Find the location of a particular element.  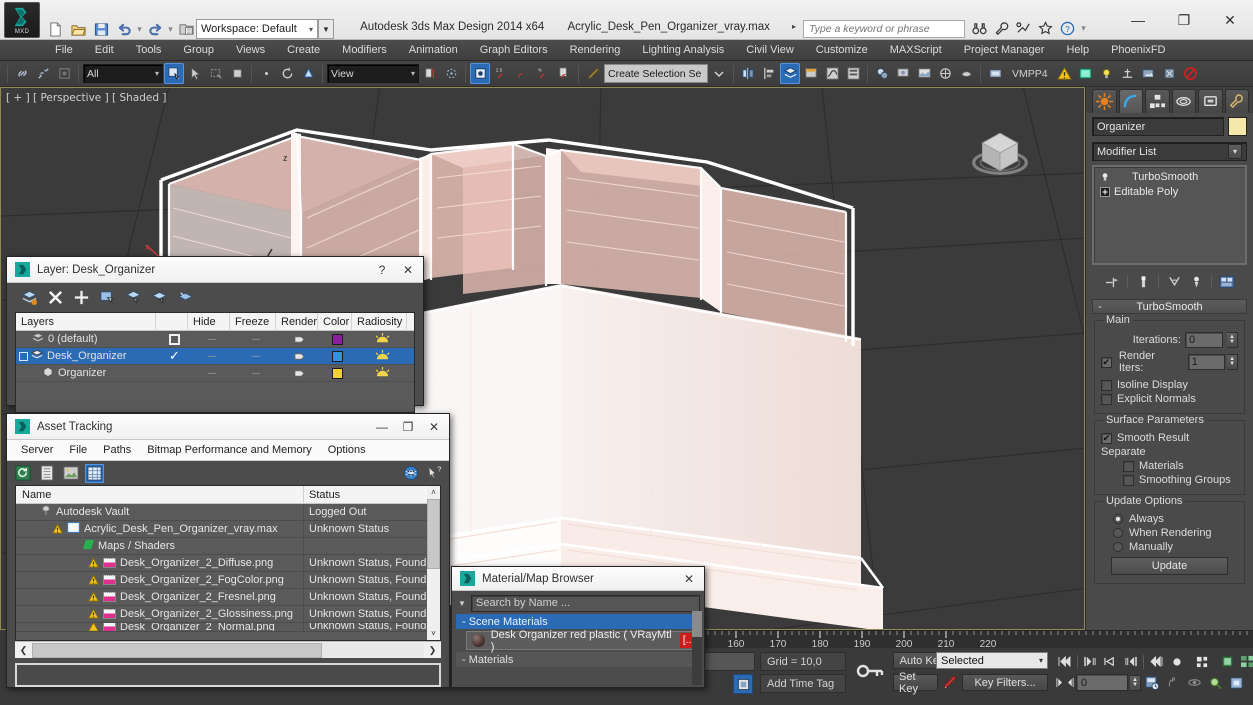

list-view-icon is located at coordinates (46, 473).